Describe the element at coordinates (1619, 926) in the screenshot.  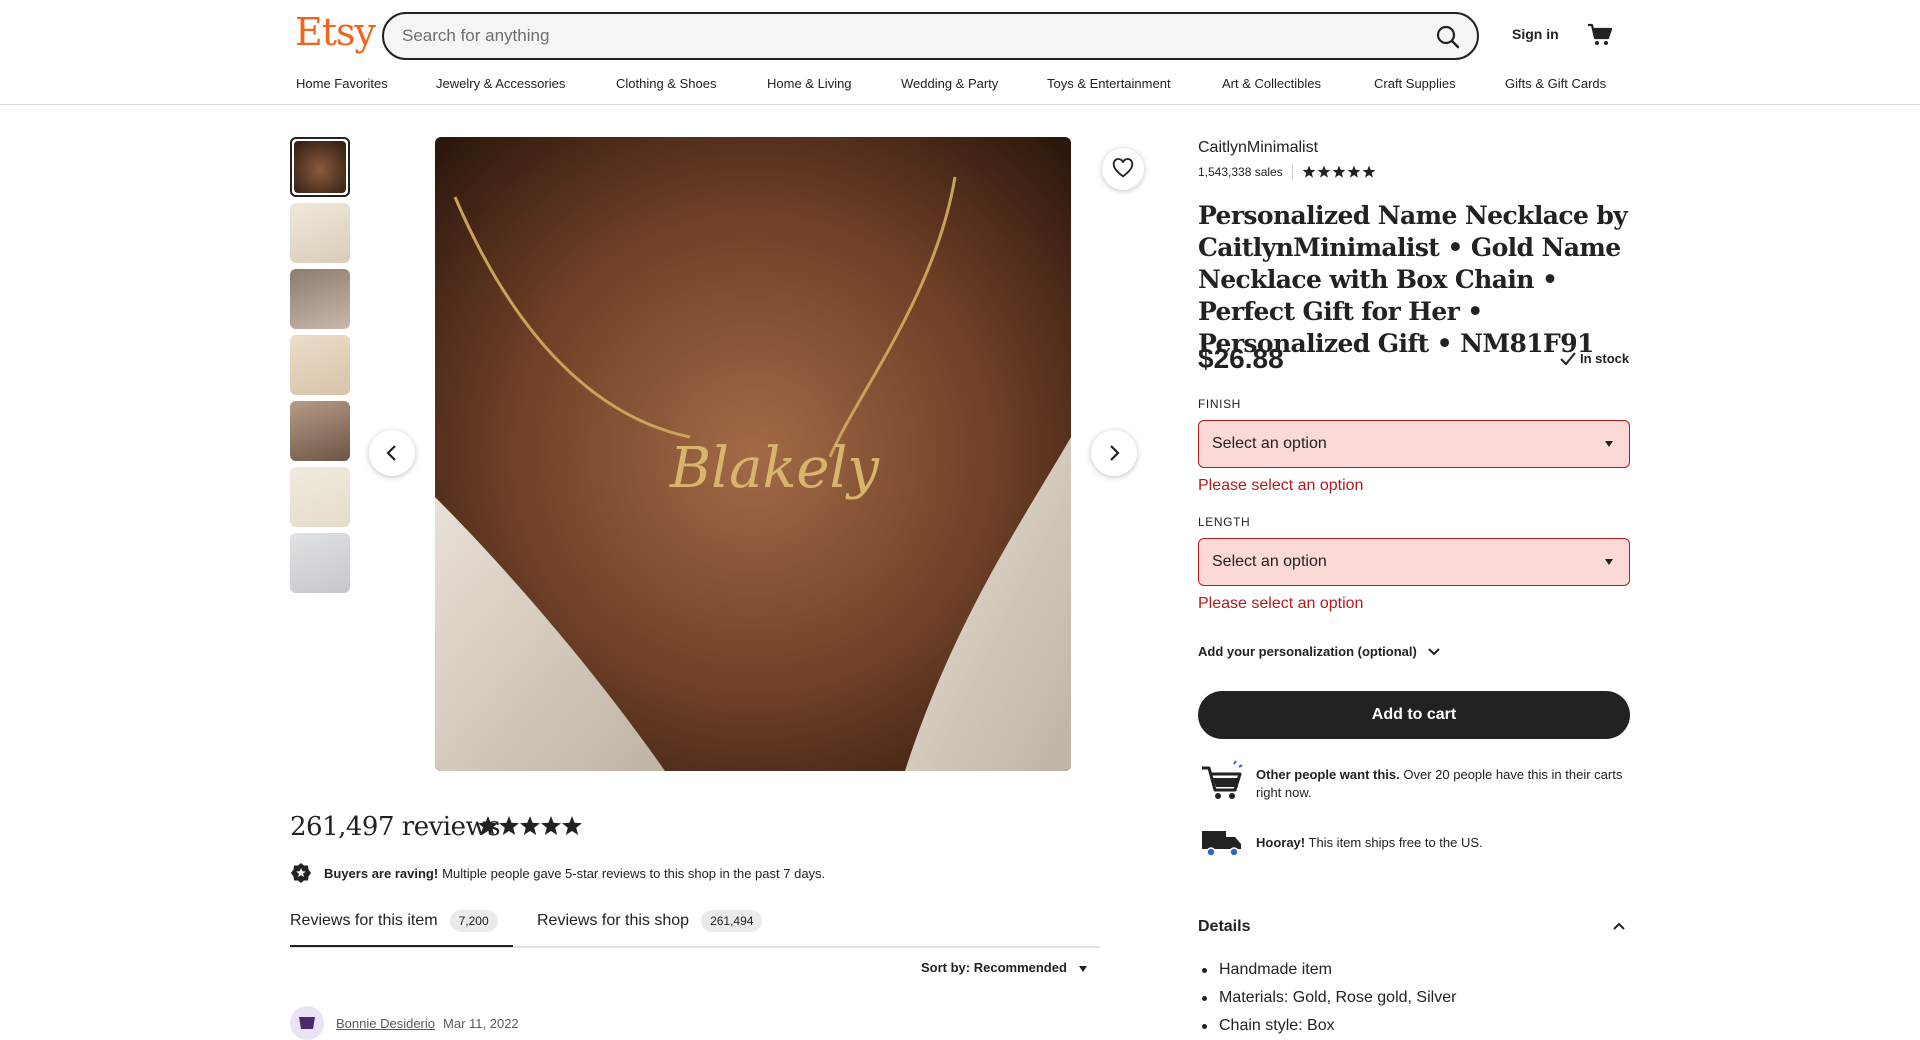
I see `chevron-up-icon` at that location.